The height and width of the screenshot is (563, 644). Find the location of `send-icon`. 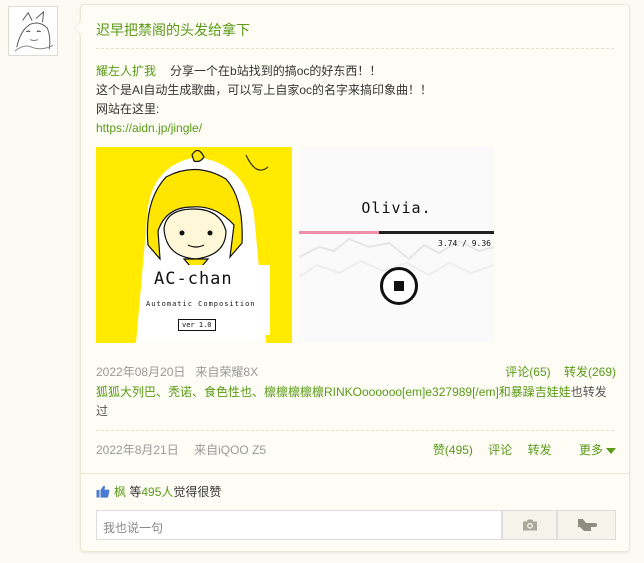

send-icon is located at coordinates (587, 525).